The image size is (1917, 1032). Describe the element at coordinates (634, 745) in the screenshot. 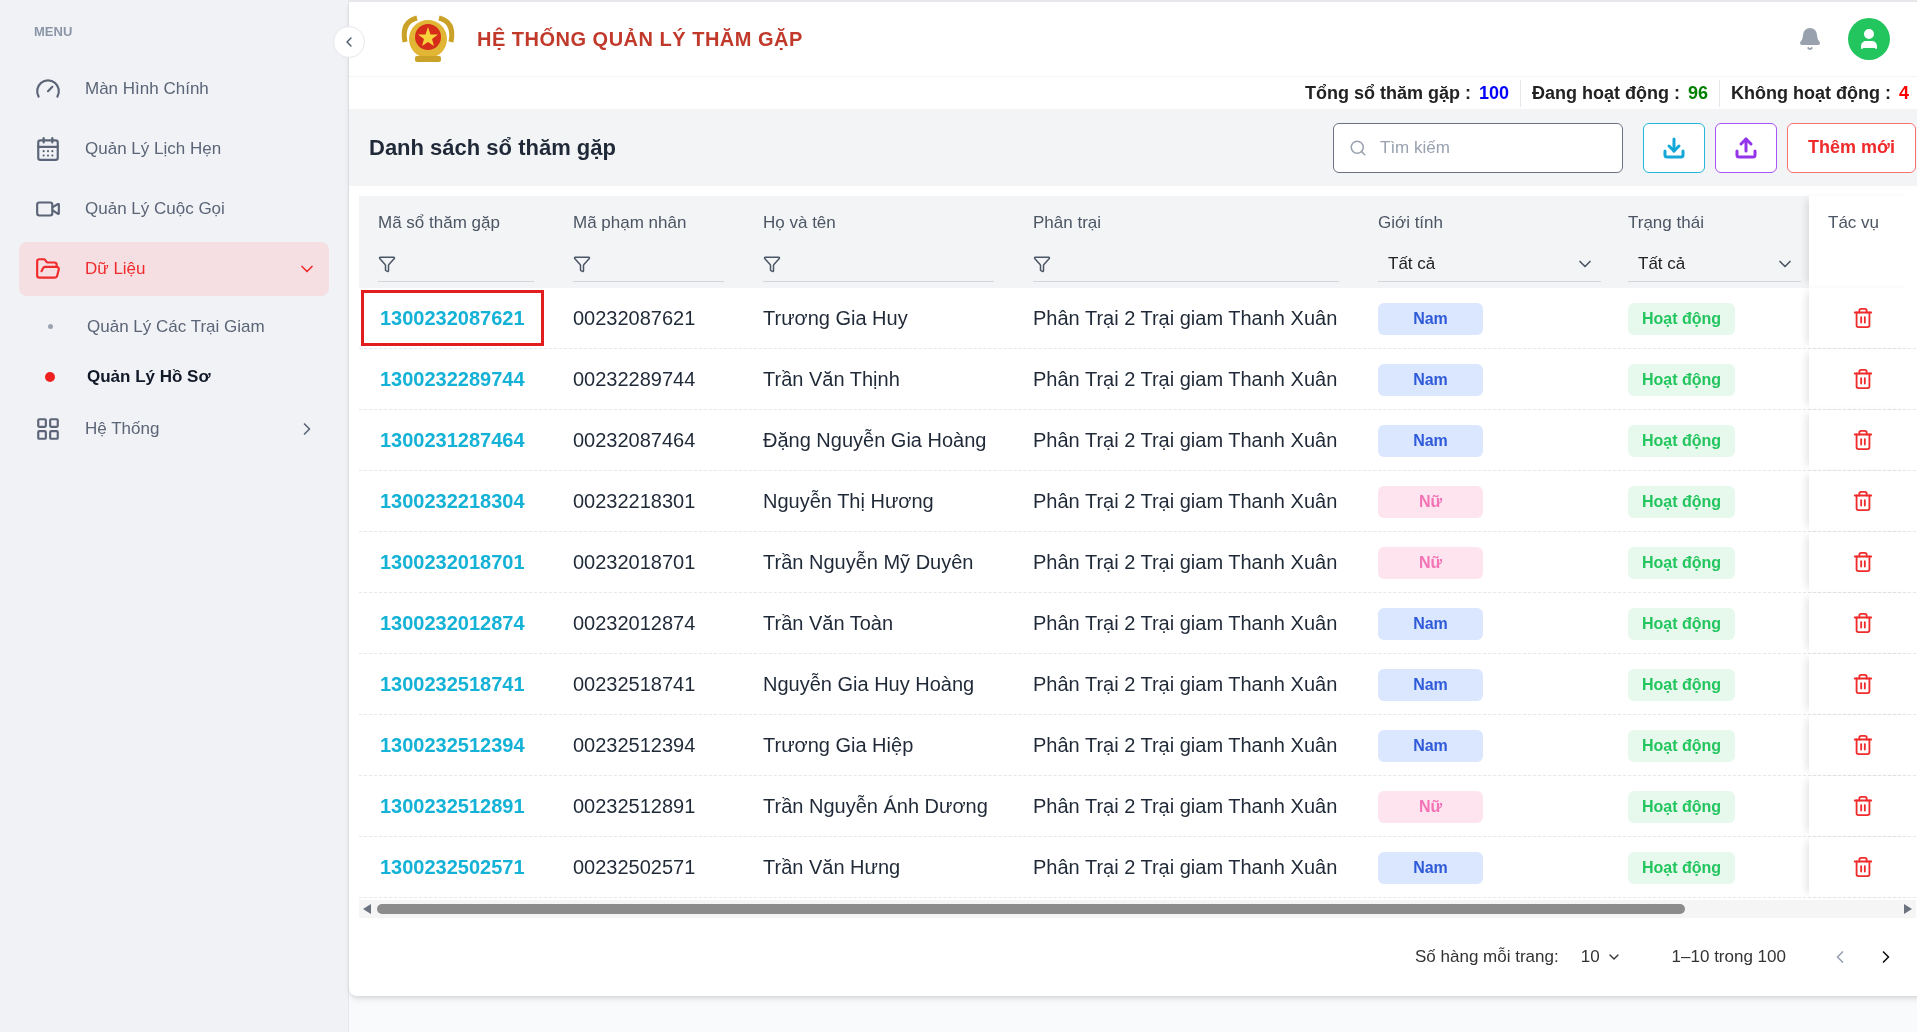

I see `table-cell: 00232512394` at that location.